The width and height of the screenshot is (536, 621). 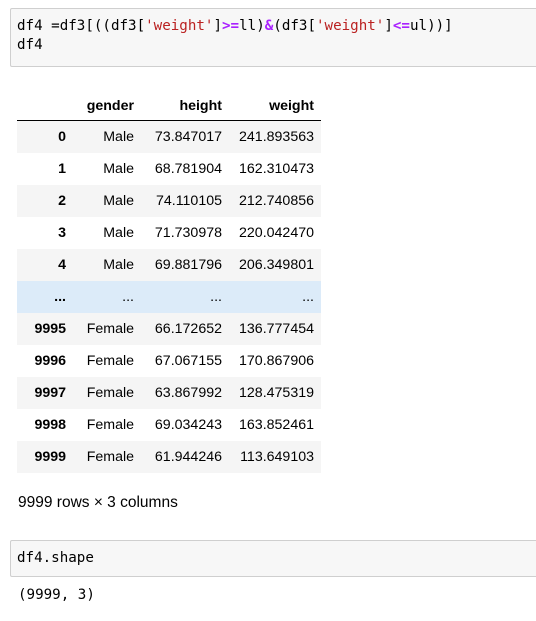 I want to click on cell-weight: 212.740856, so click(x=276, y=201).